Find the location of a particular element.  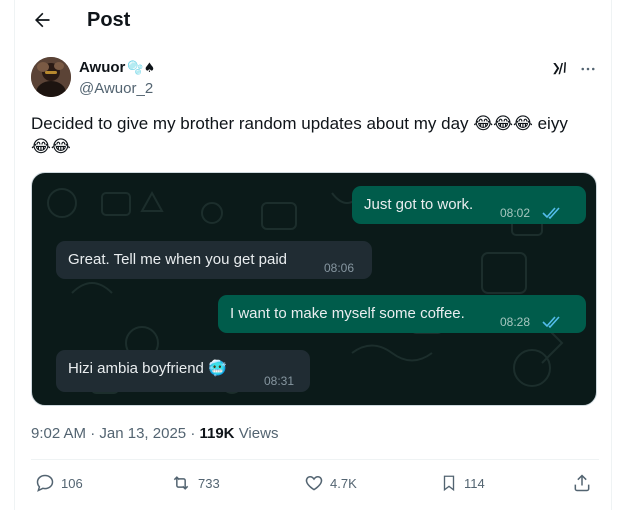

share-button is located at coordinates (582, 483).